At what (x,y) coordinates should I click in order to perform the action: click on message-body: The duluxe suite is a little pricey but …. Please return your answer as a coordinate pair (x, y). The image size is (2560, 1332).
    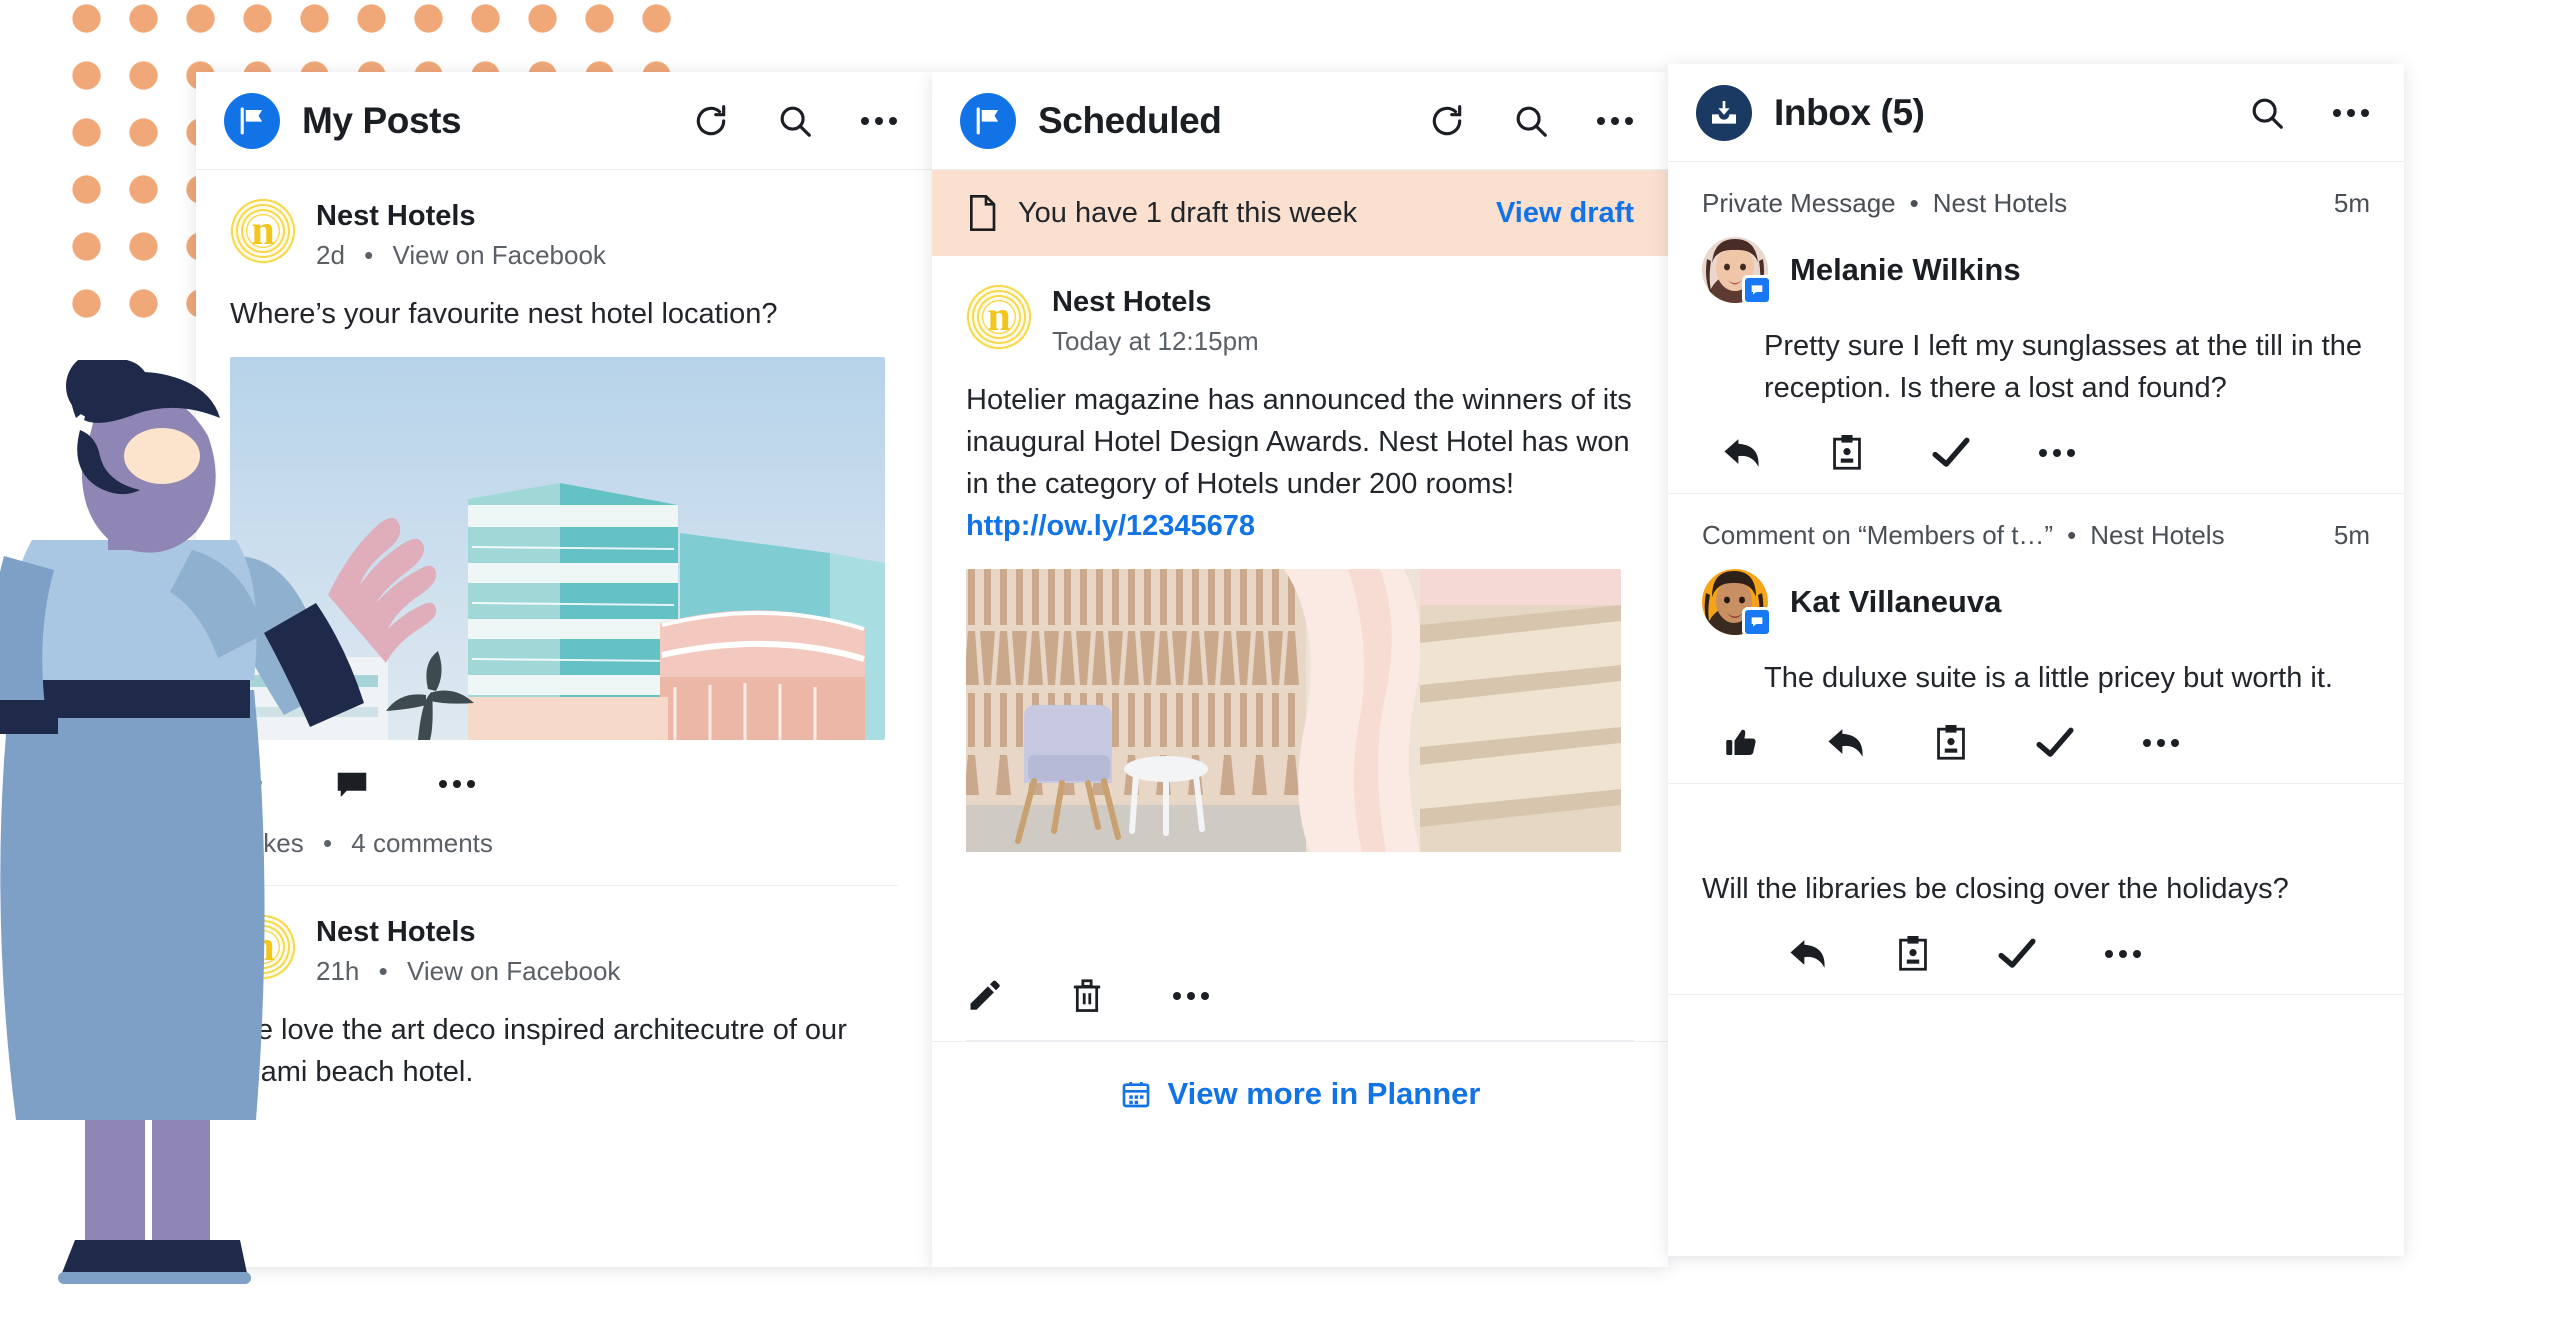
    Looking at the image, I should click on (2048, 678).